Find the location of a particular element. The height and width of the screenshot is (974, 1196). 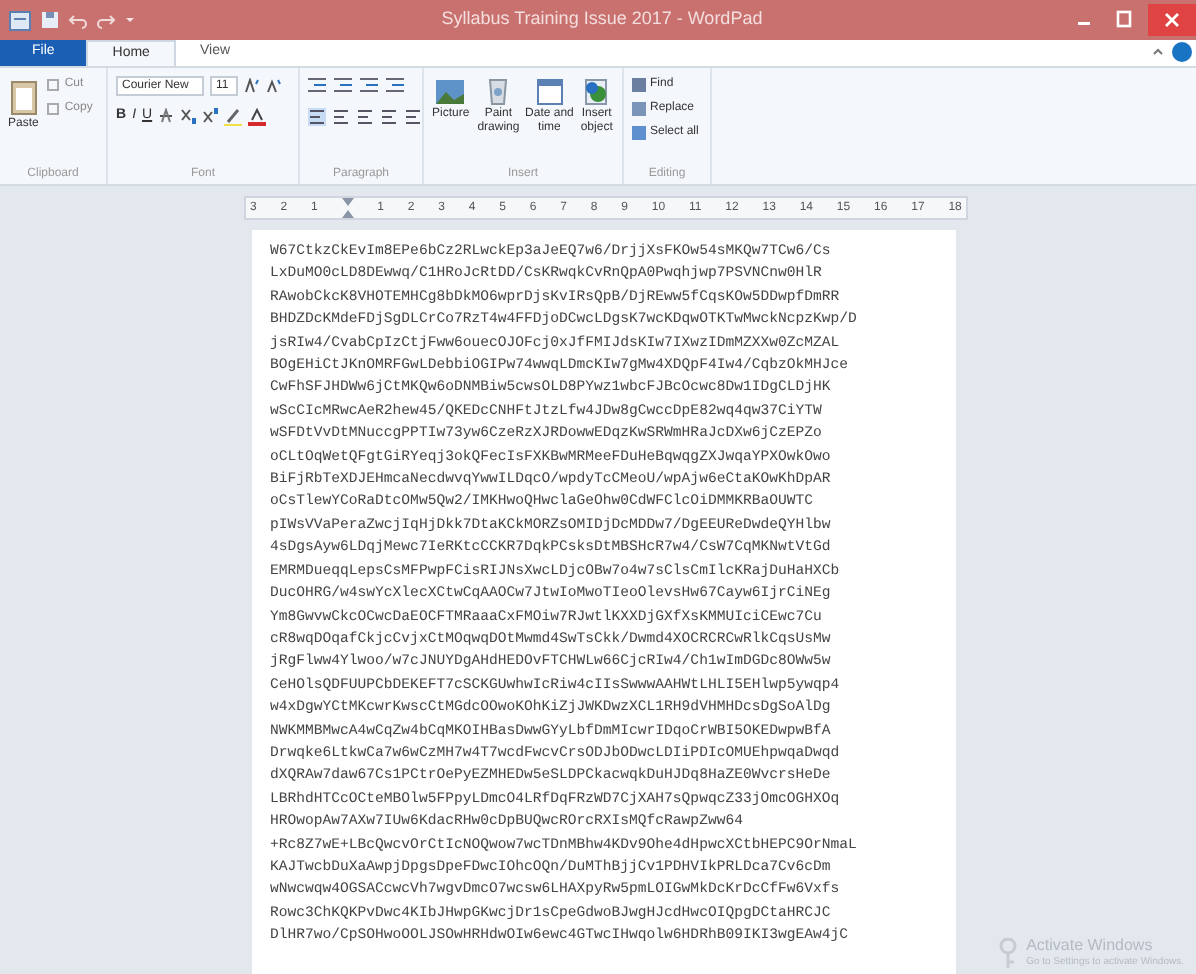

calendar-icon is located at coordinates (549, 92).